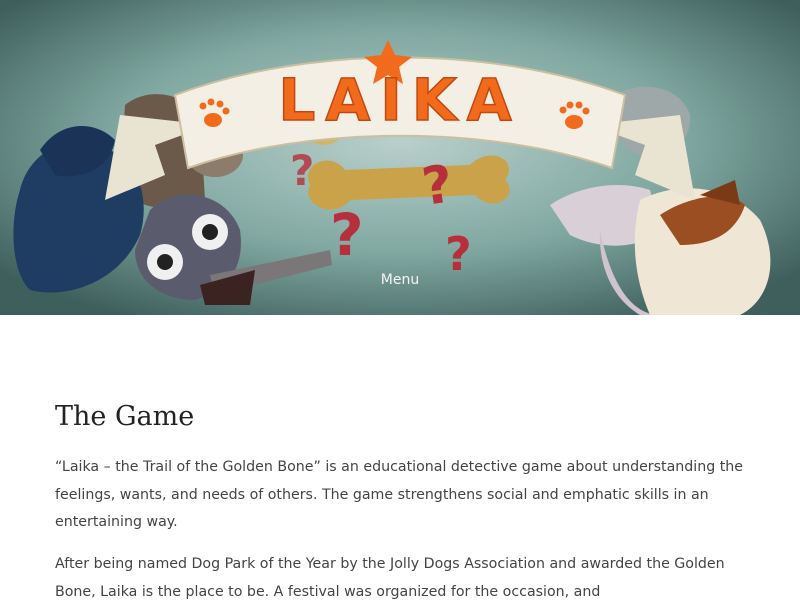 The width and height of the screenshot is (800, 606). What do you see at coordinates (399, 100) in the screenshot?
I see `logo-text: LAIKA` at bounding box center [399, 100].